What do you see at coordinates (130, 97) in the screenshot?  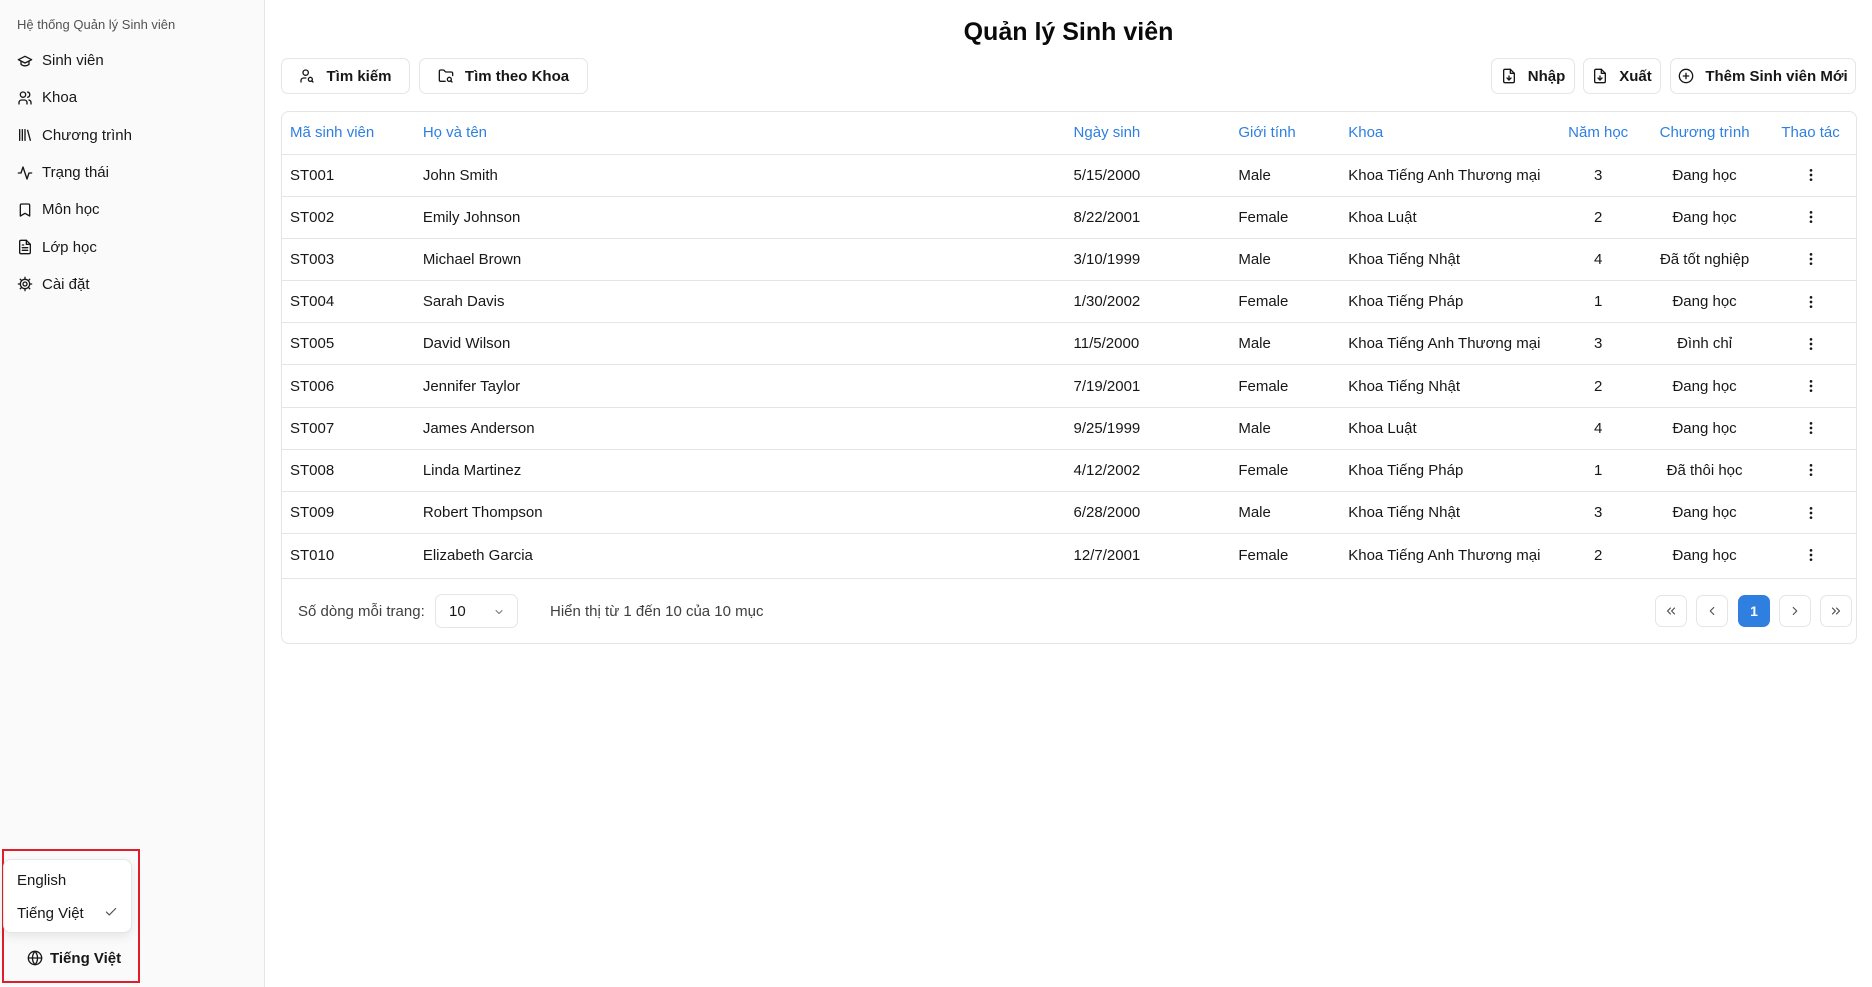 I see `sidebar-item-faculty: Khoa` at bounding box center [130, 97].